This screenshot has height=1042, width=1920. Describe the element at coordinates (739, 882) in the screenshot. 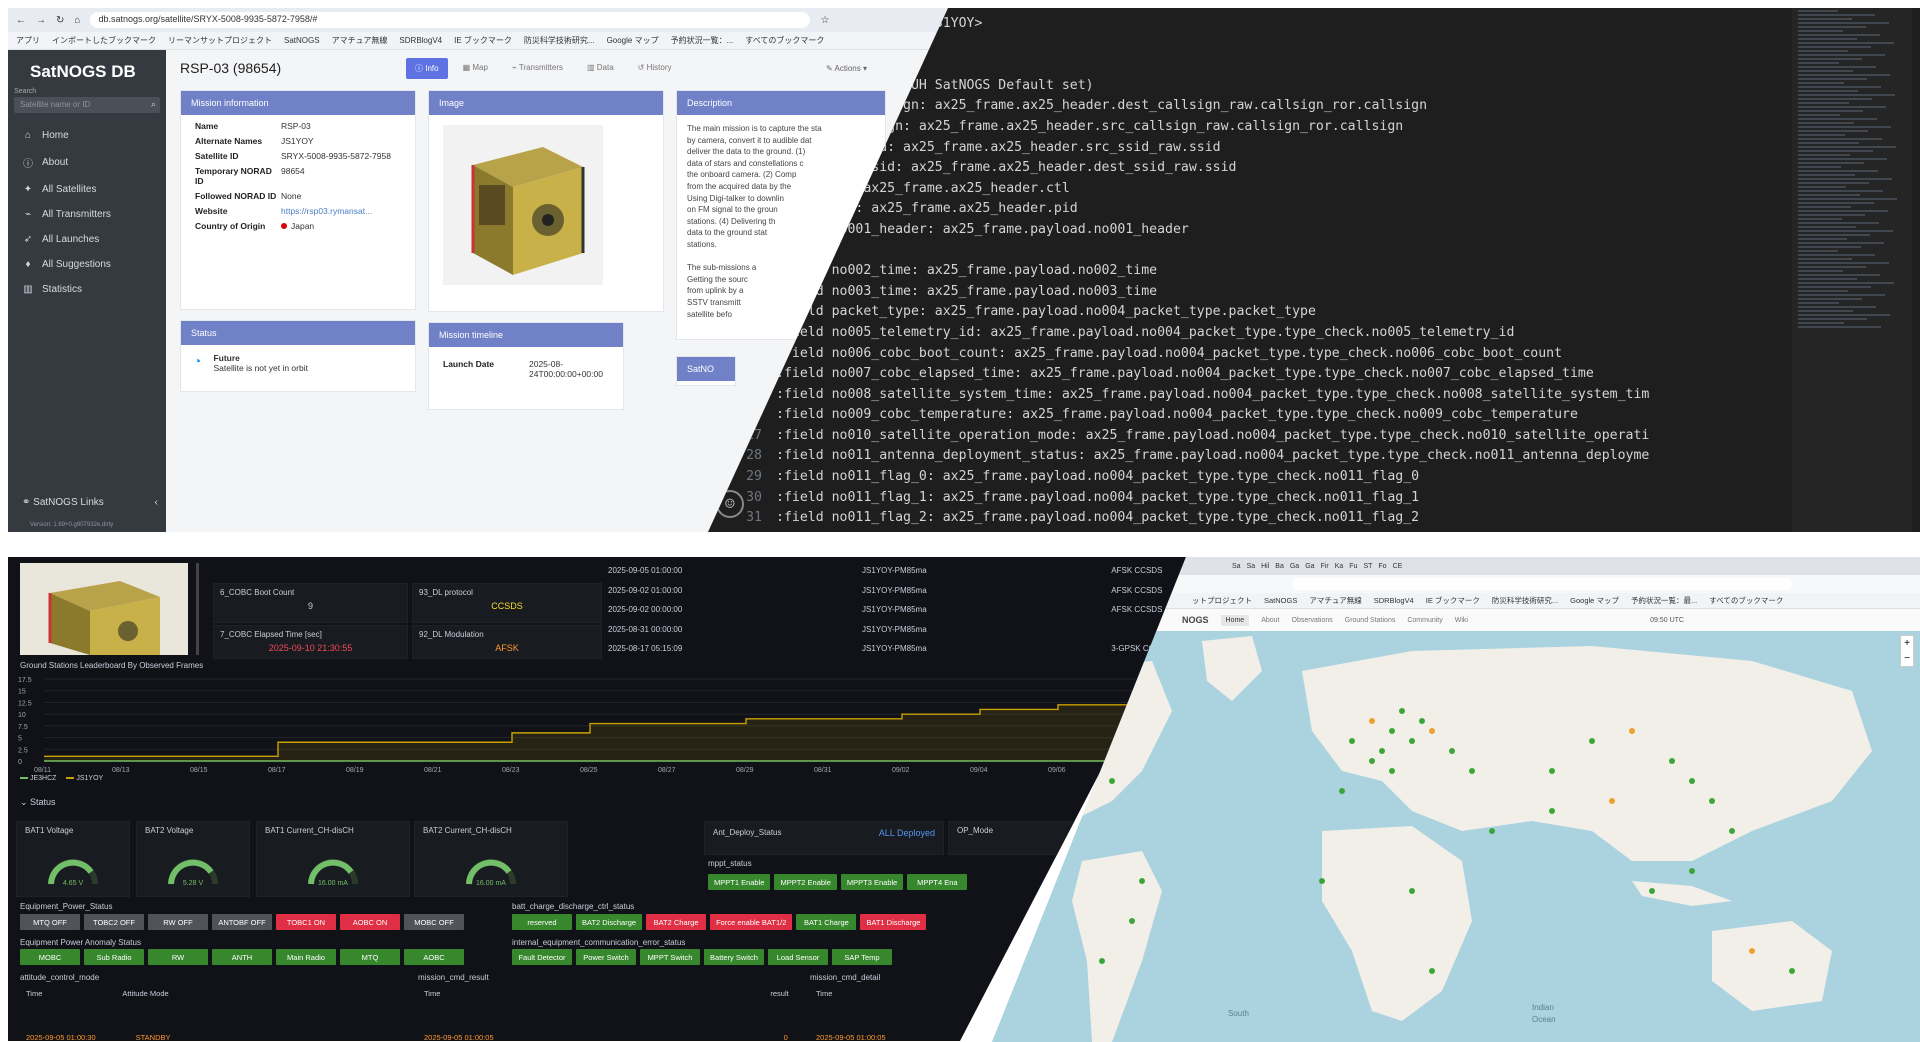

I see `status-button: MPPT1 Enable` at that location.